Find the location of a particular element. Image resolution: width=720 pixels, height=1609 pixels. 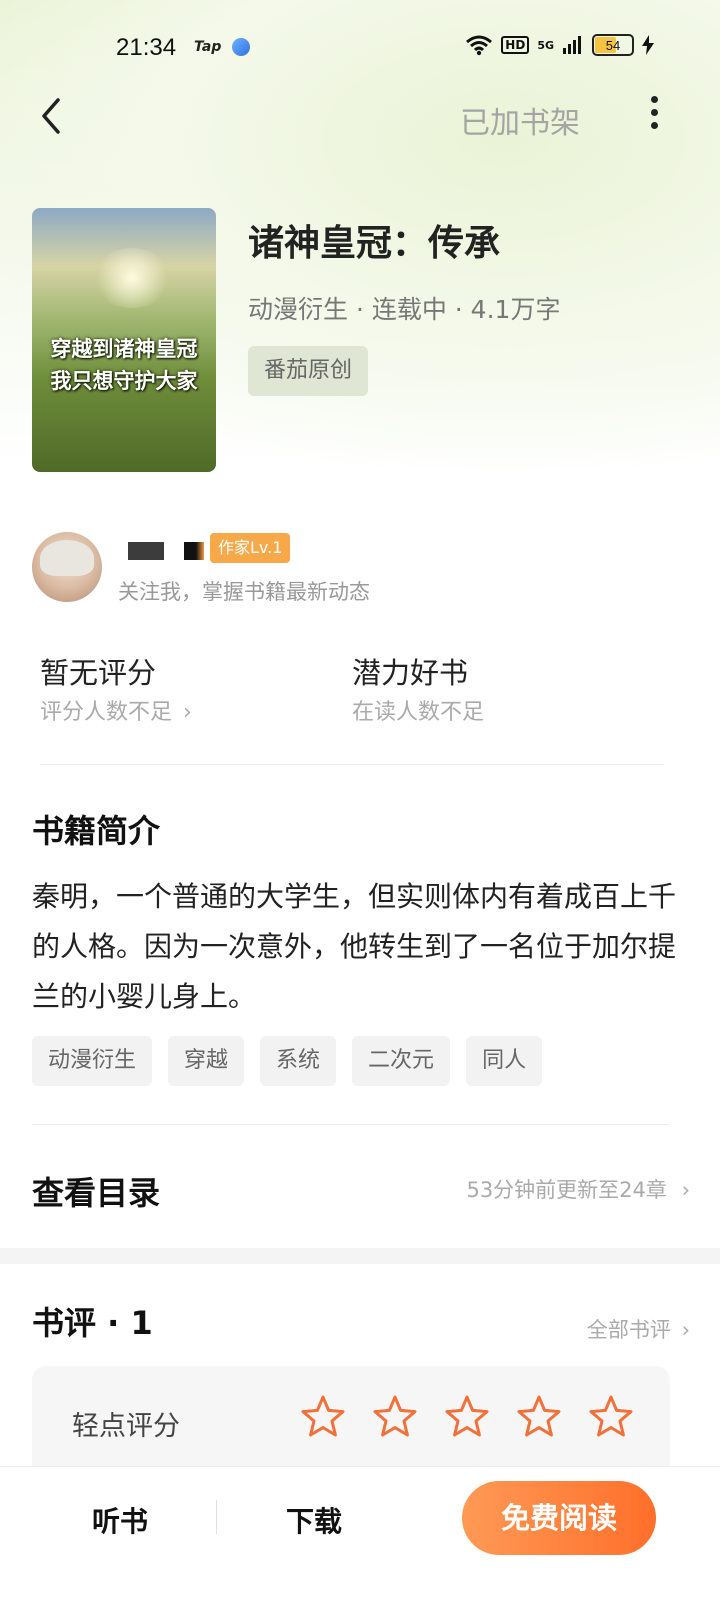

rating-stars is located at coordinates (467, 1417).